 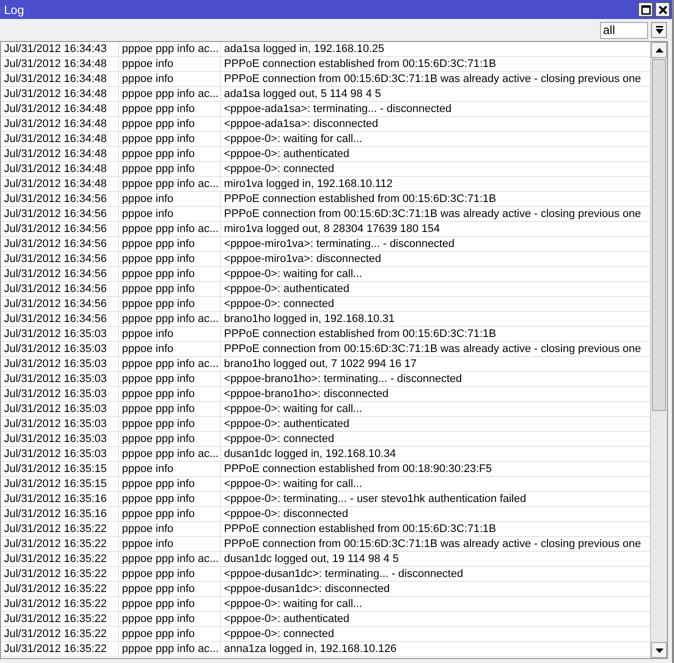 What do you see at coordinates (286, 514) in the screenshot?
I see `table-cell-text: <pppoe-0>: disconnected` at bounding box center [286, 514].